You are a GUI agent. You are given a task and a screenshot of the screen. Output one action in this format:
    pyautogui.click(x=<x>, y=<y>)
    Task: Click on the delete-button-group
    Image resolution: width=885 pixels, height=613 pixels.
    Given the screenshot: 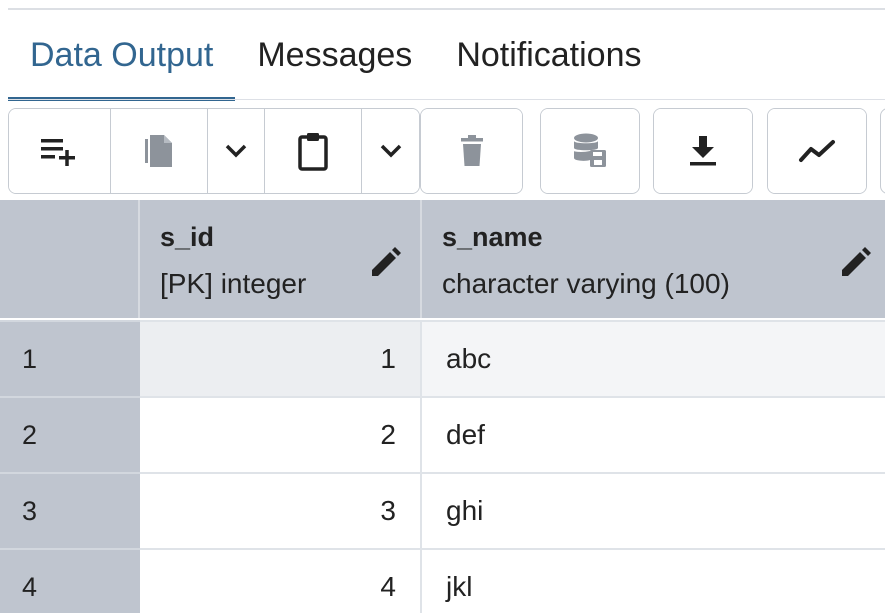 What is the action you would take?
    pyautogui.click(x=471, y=151)
    